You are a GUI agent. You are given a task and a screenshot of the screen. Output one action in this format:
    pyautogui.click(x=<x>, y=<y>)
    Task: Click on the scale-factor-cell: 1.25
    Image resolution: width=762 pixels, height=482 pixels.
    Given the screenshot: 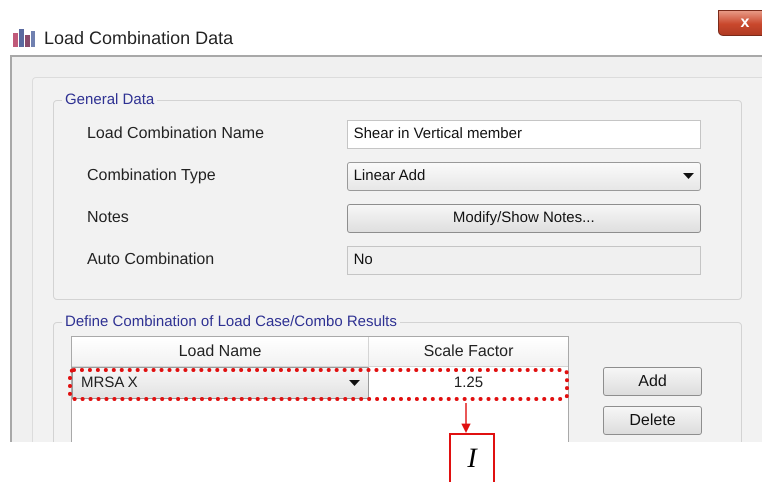 What is the action you would take?
    pyautogui.click(x=468, y=383)
    